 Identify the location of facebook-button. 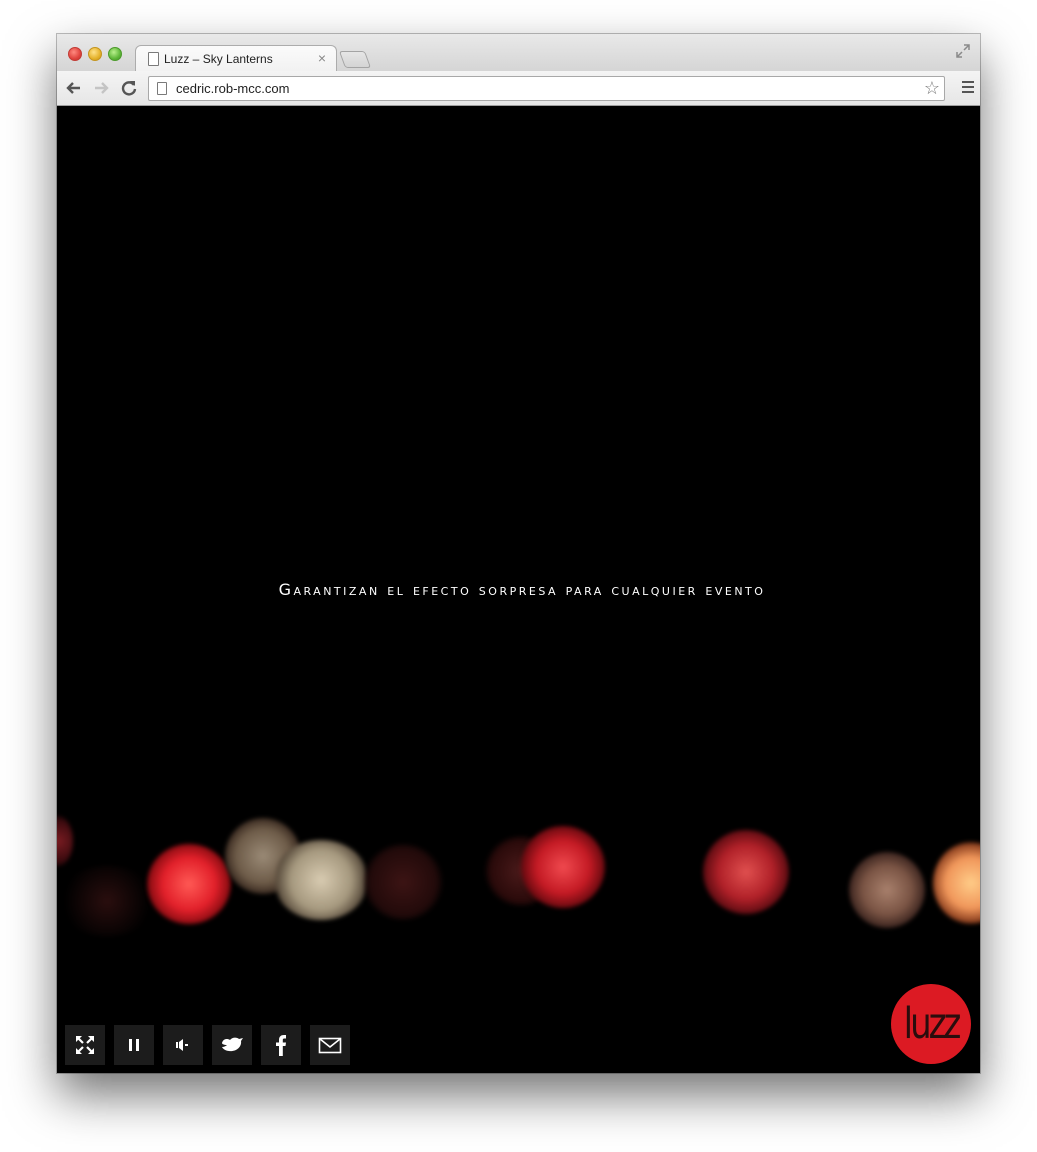
(281, 1045).